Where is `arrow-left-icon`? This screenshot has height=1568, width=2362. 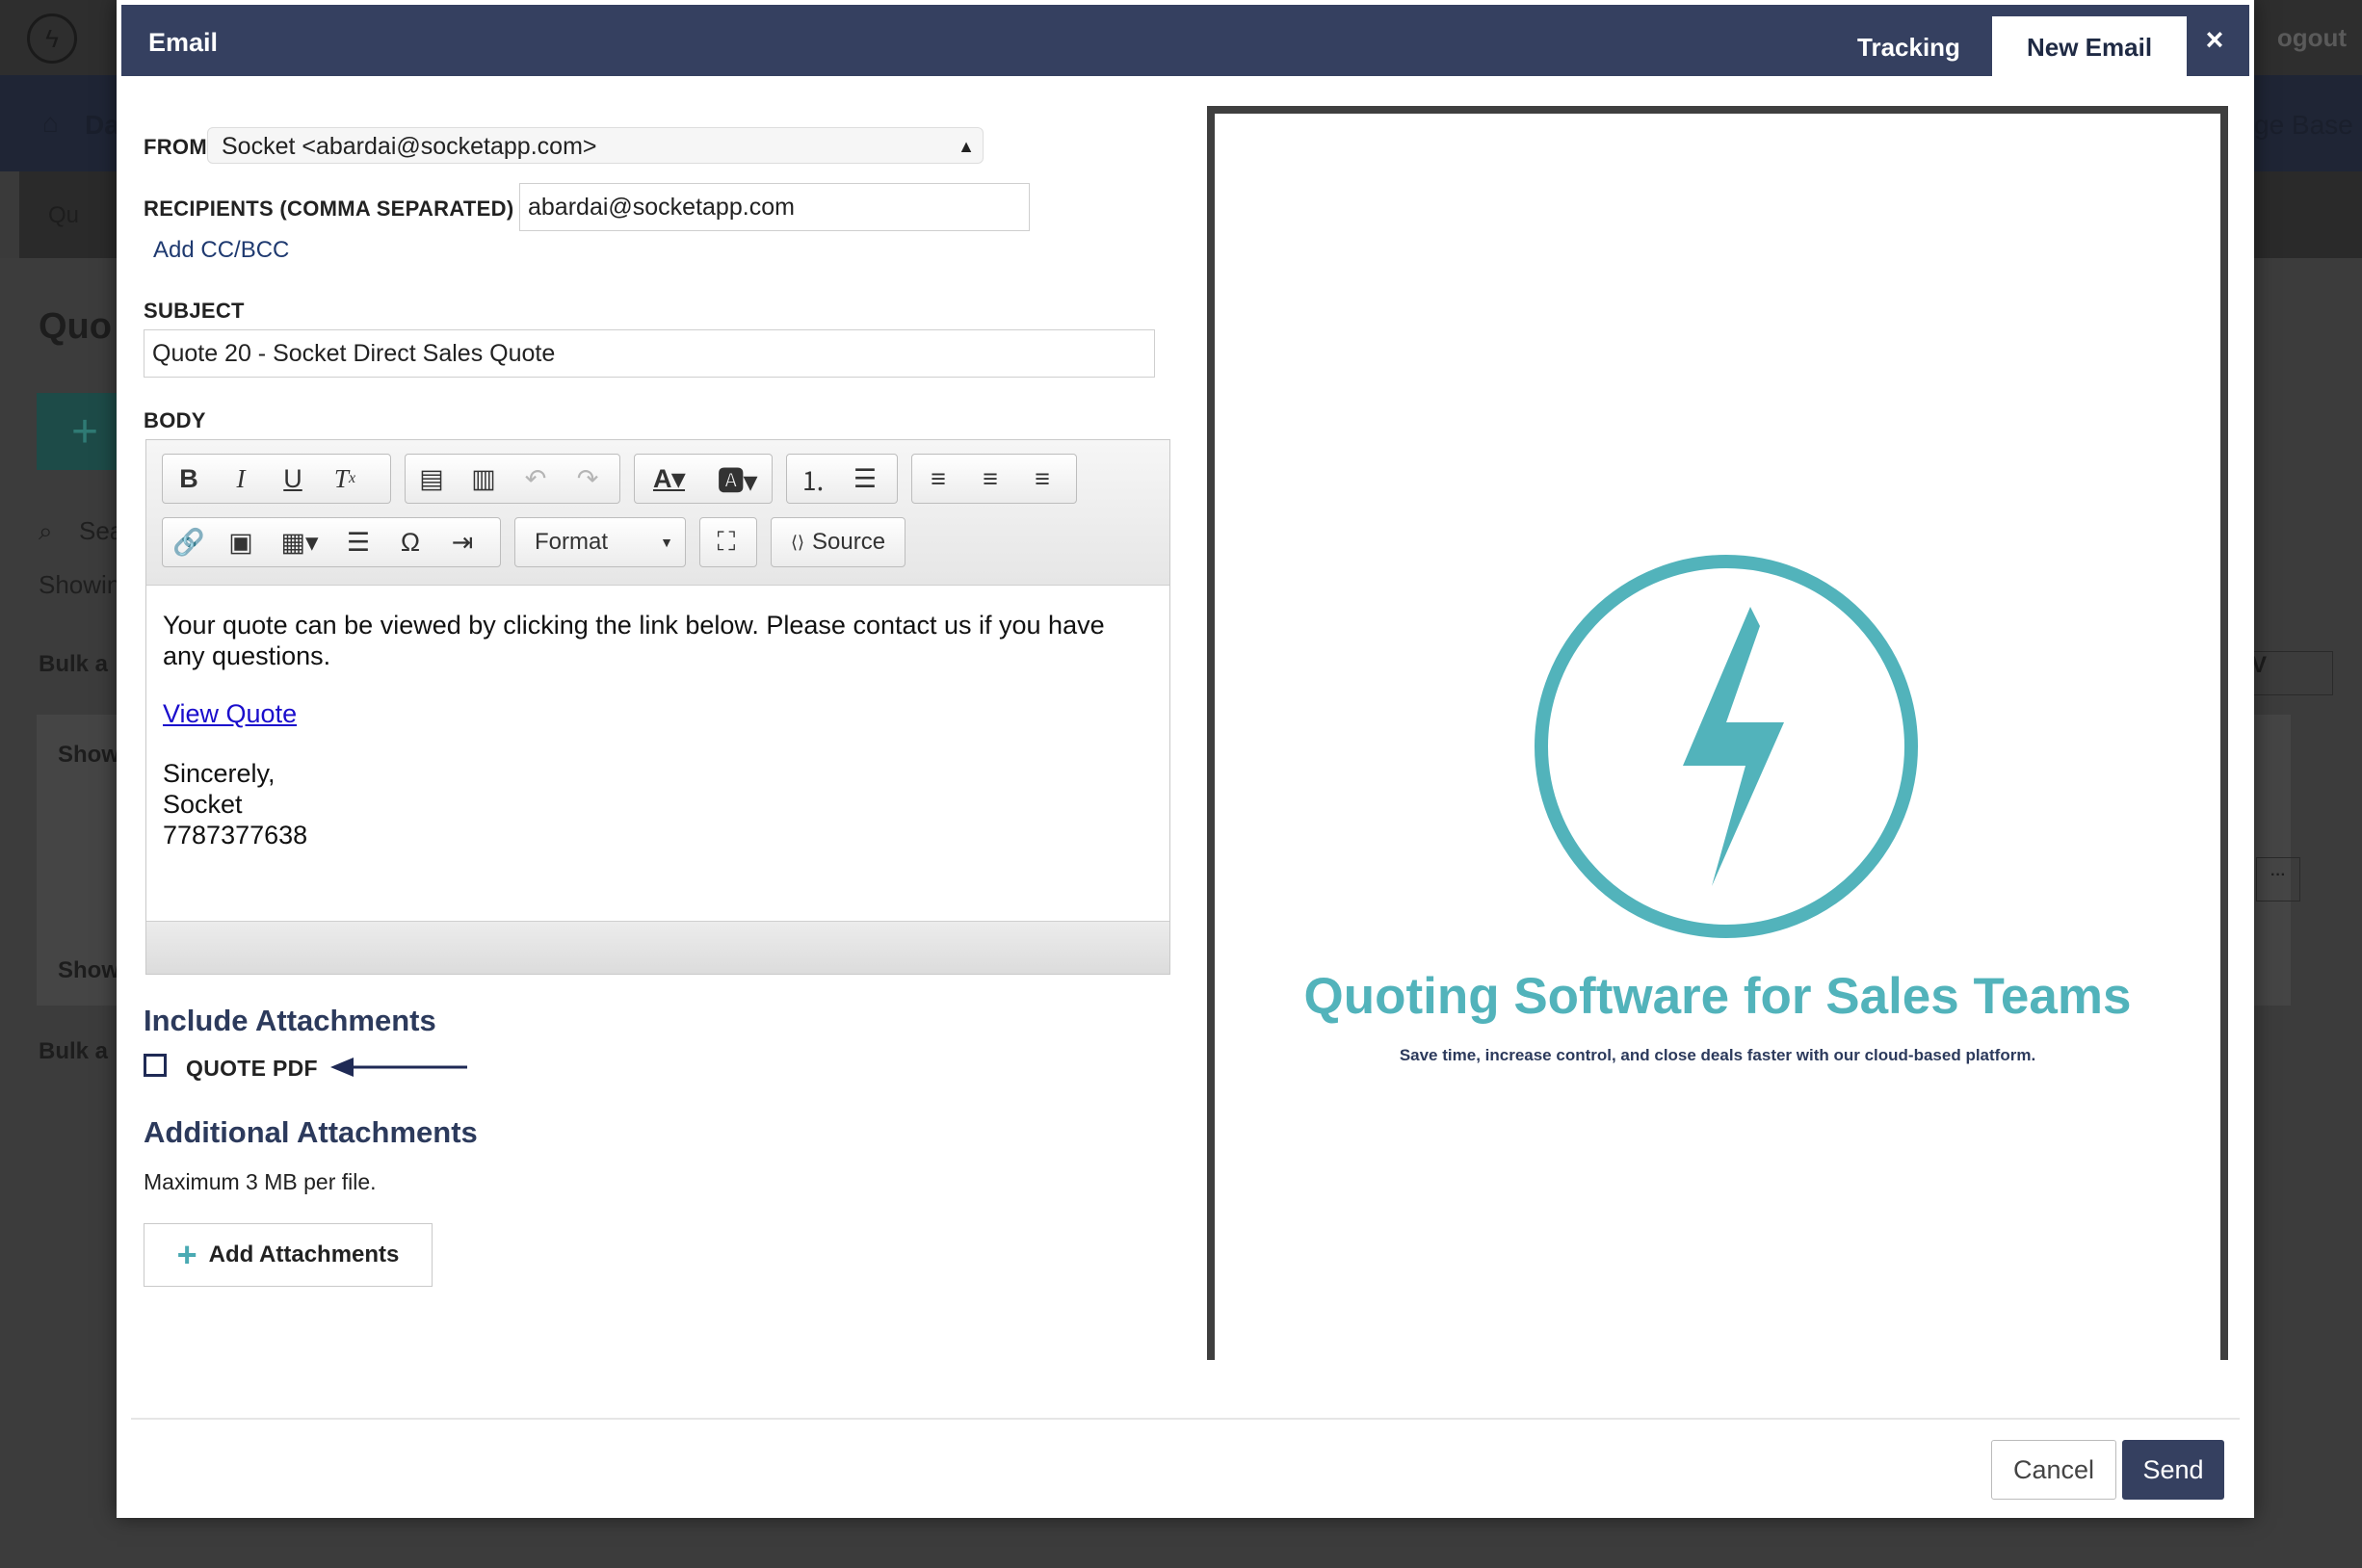
arrow-left-icon is located at coordinates (398, 1067).